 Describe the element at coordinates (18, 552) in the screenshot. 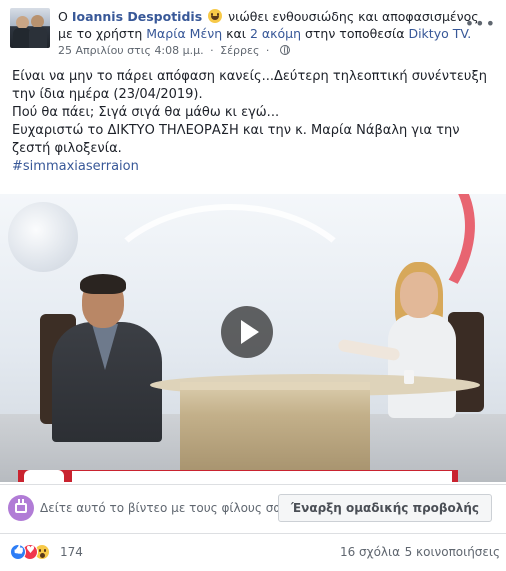

I see `like-reaction-icon` at that location.